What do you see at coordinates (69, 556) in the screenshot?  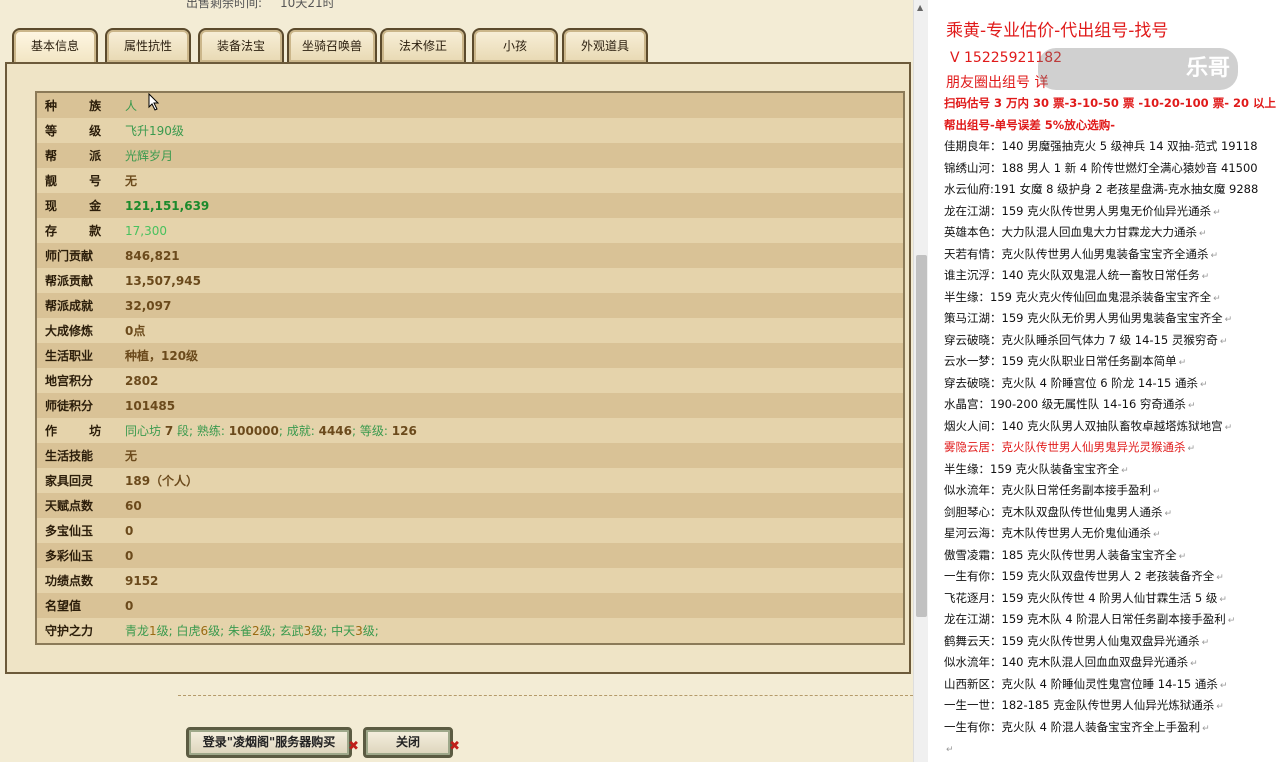 I see `row-label: 多彩仙玉` at bounding box center [69, 556].